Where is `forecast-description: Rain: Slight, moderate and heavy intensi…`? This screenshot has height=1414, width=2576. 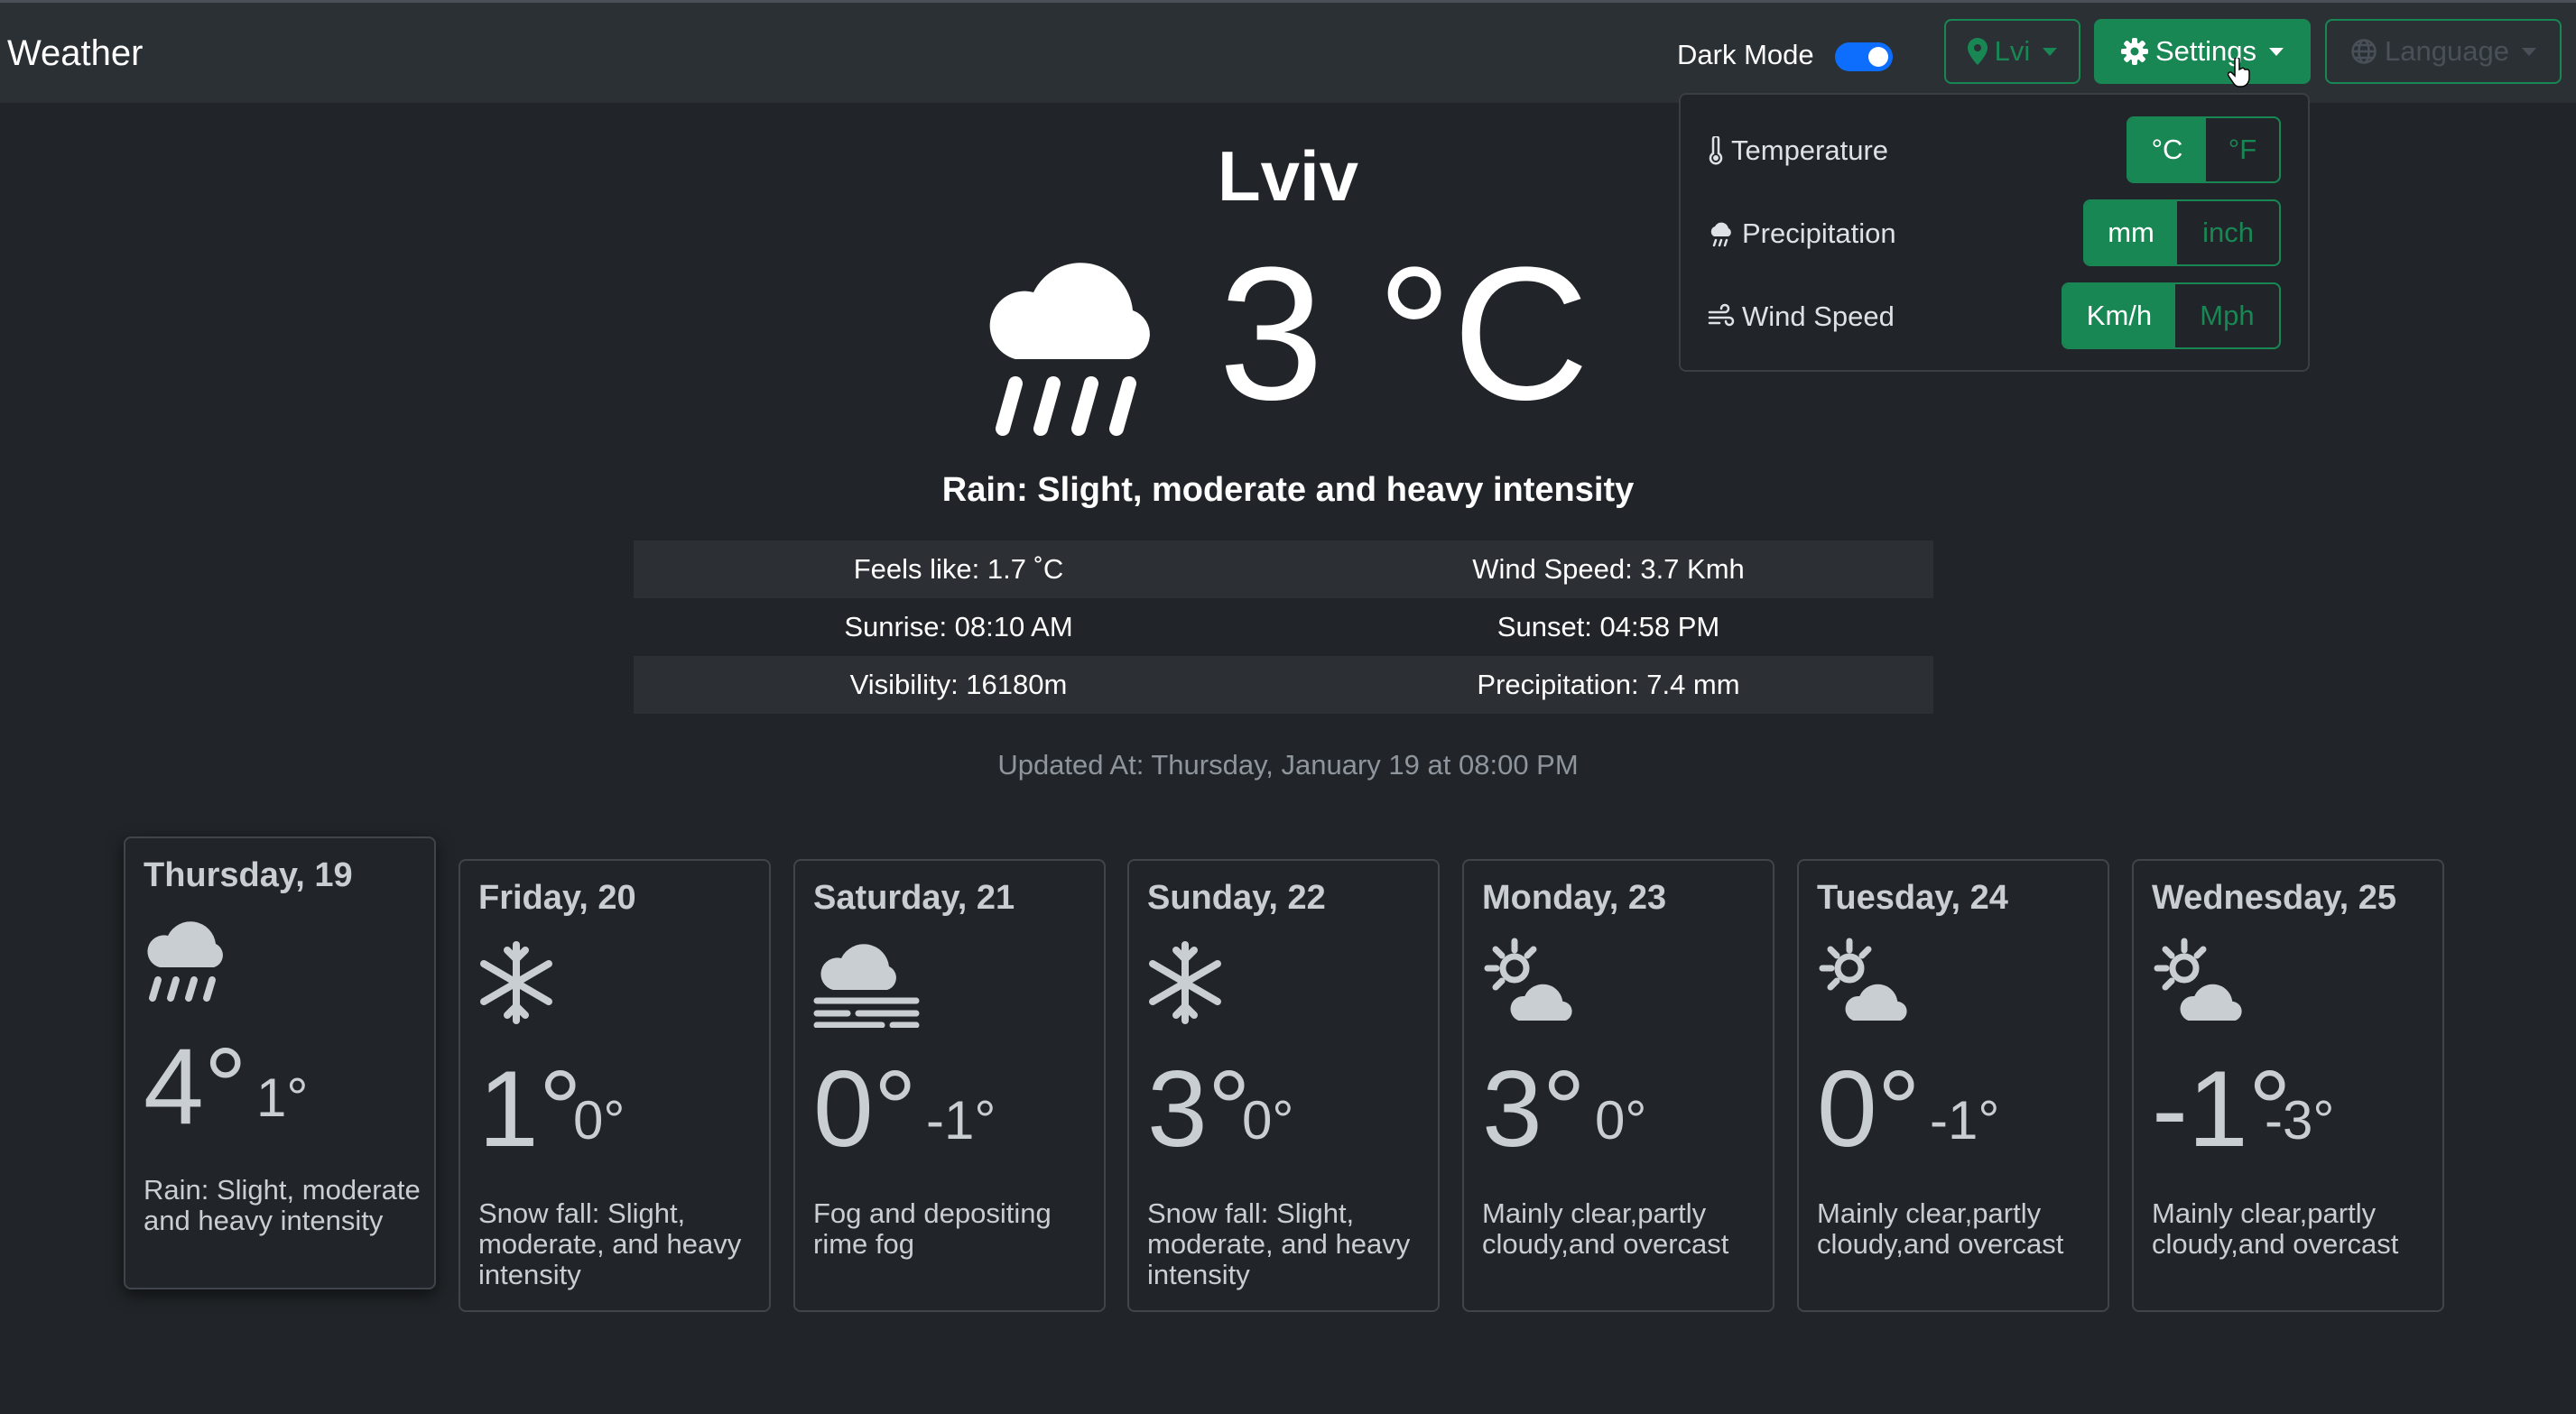 forecast-description: Rain: Slight, moderate and heavy intensi… is located at coordinates (282, 1205).